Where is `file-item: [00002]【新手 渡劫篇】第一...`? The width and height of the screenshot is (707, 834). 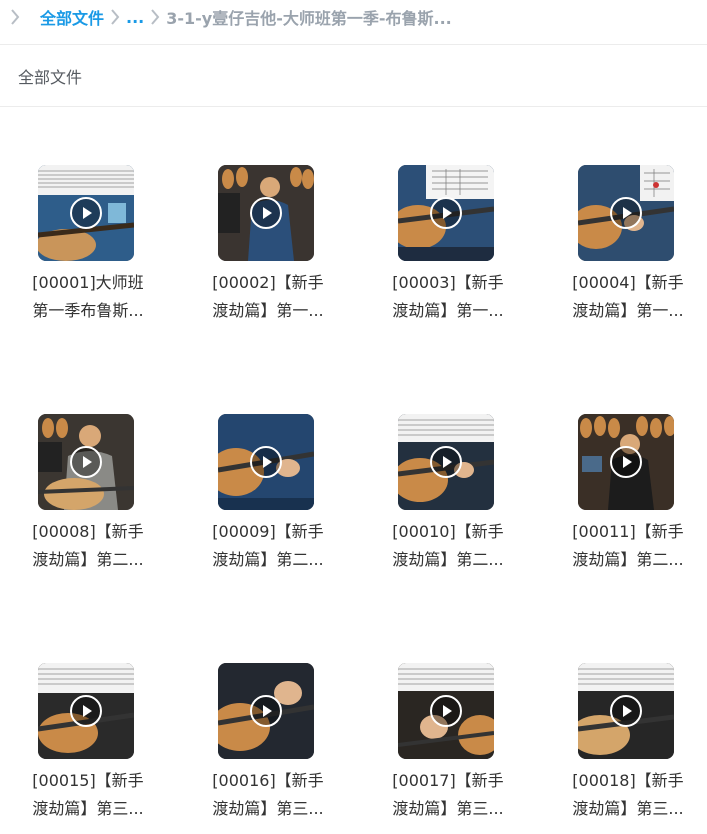 file-item: [00002]【新手 渡劫篇】第一... is located at coordinates (268, 250).